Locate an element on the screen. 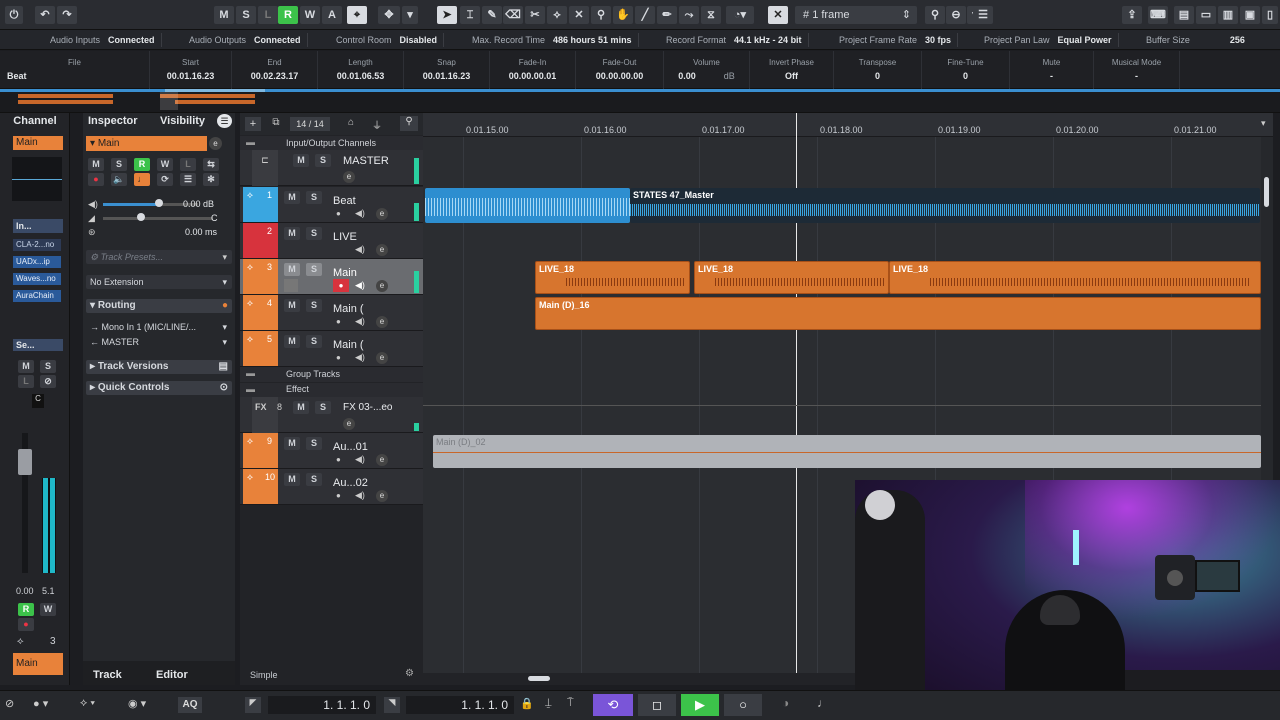 Image resolution: width=1280 pixels, height=720 pixels. track-row: ⟡ 1 M S Beat ● ◀) e is located at coordinates (331, 205).